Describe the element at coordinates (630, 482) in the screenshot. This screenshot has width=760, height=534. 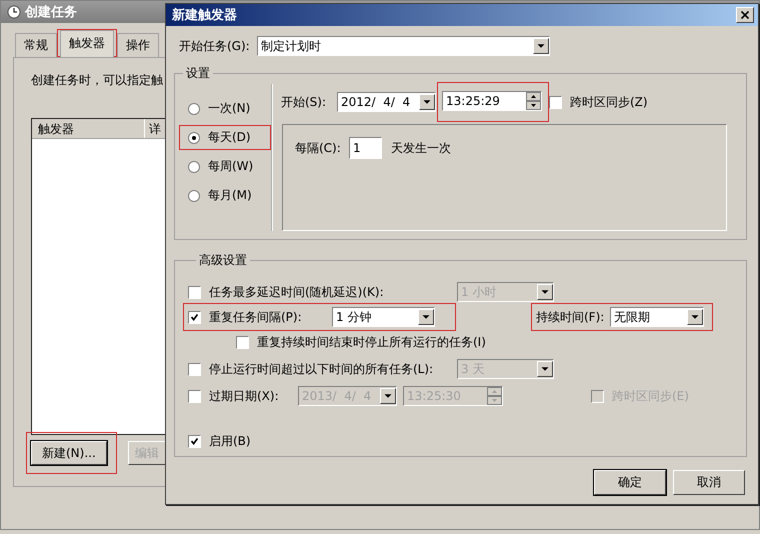
I see `ok-button: 确定` at that location.